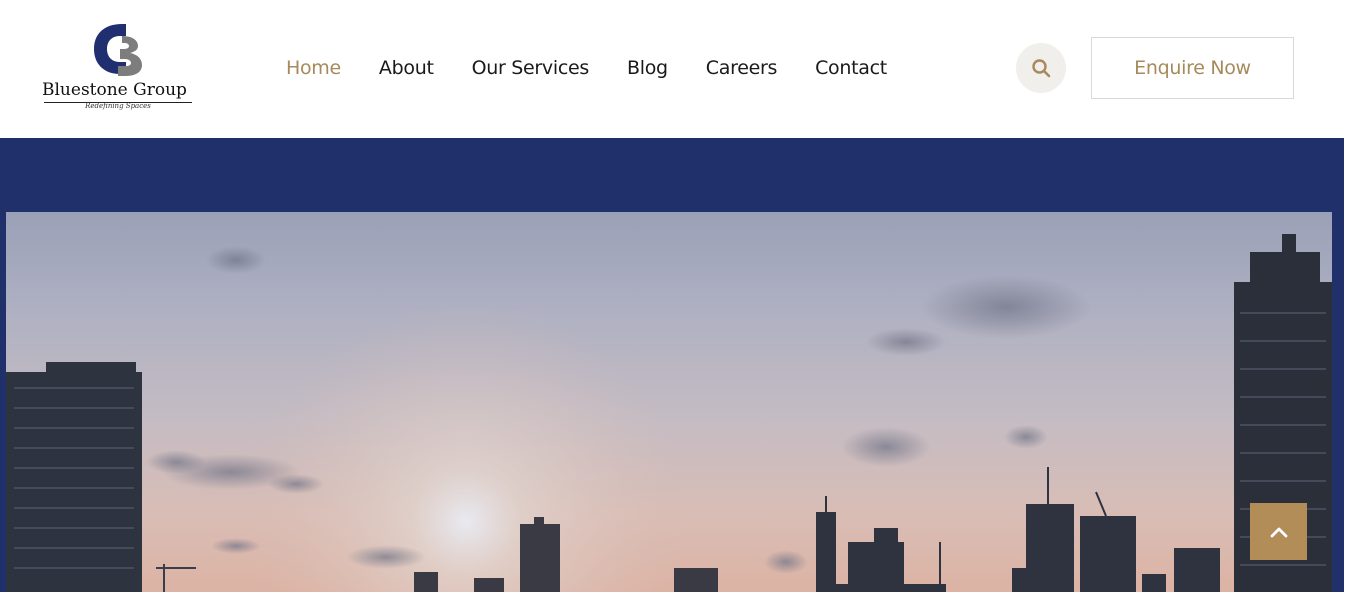  I want to click on nav-item-contact: Contact, so click(851, 68).